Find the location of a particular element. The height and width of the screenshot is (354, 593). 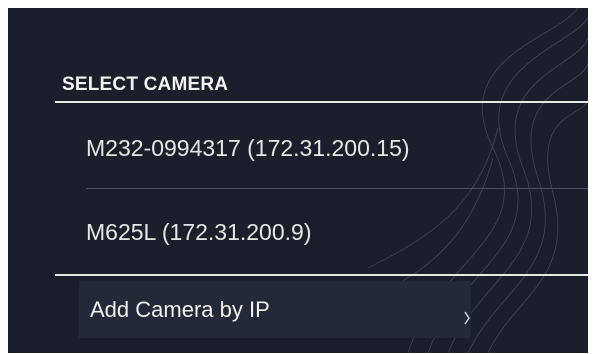

camera-item-label: M232-0994317 (172.31.200.15) is located at coordinates (248, 147).